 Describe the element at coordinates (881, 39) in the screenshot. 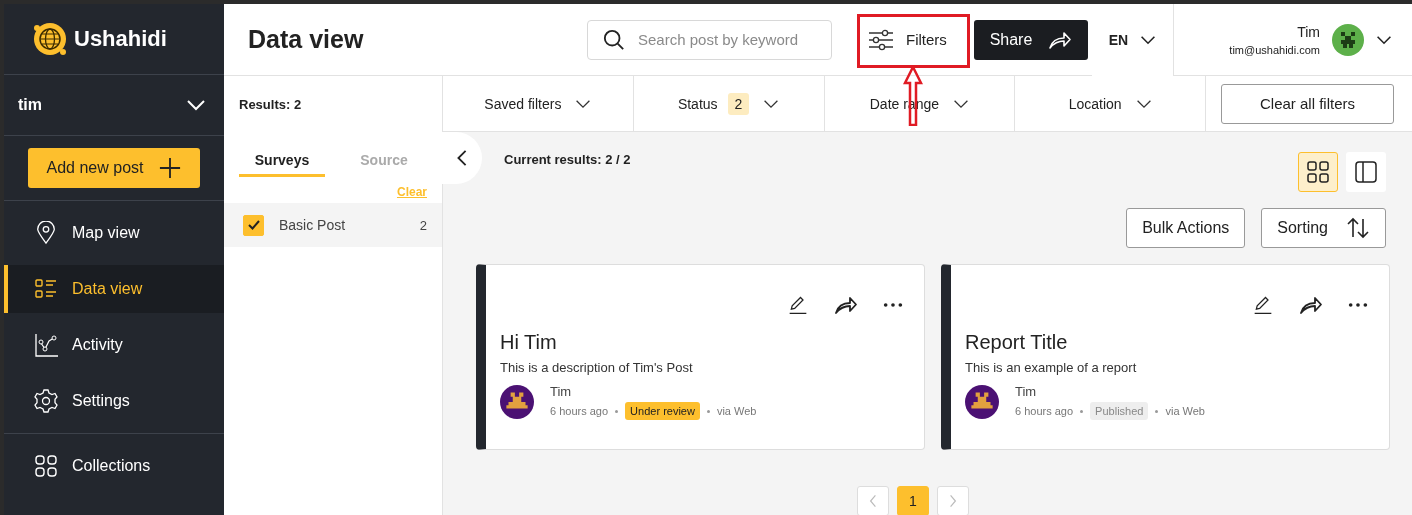

I see `sliders-icon` at that location.